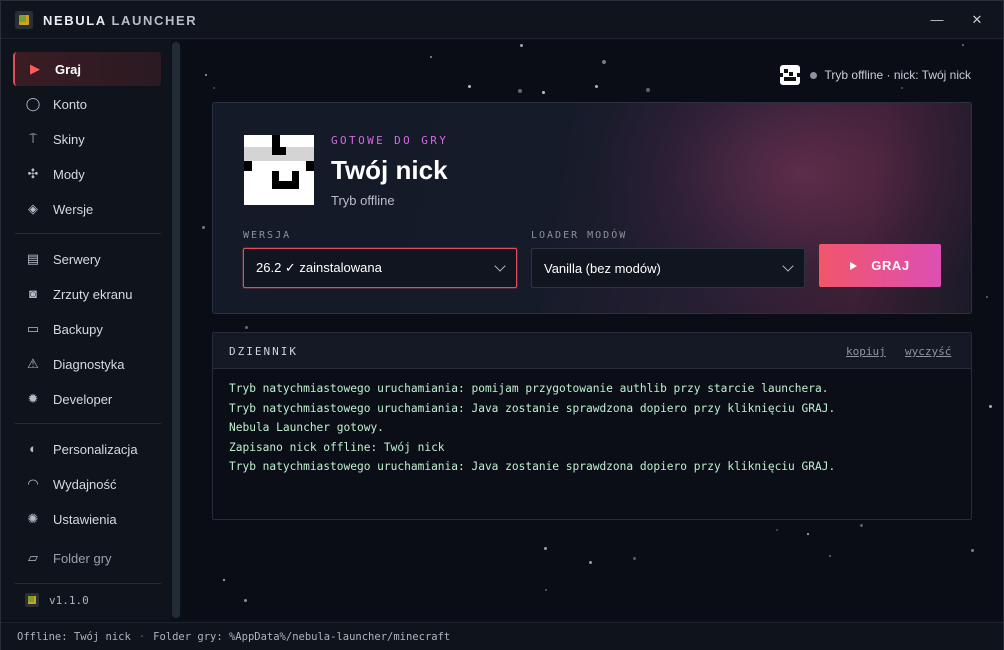 This screenshot has height=650, width=1004. I want to click on play-button: GRAJ, so click(880, 265).